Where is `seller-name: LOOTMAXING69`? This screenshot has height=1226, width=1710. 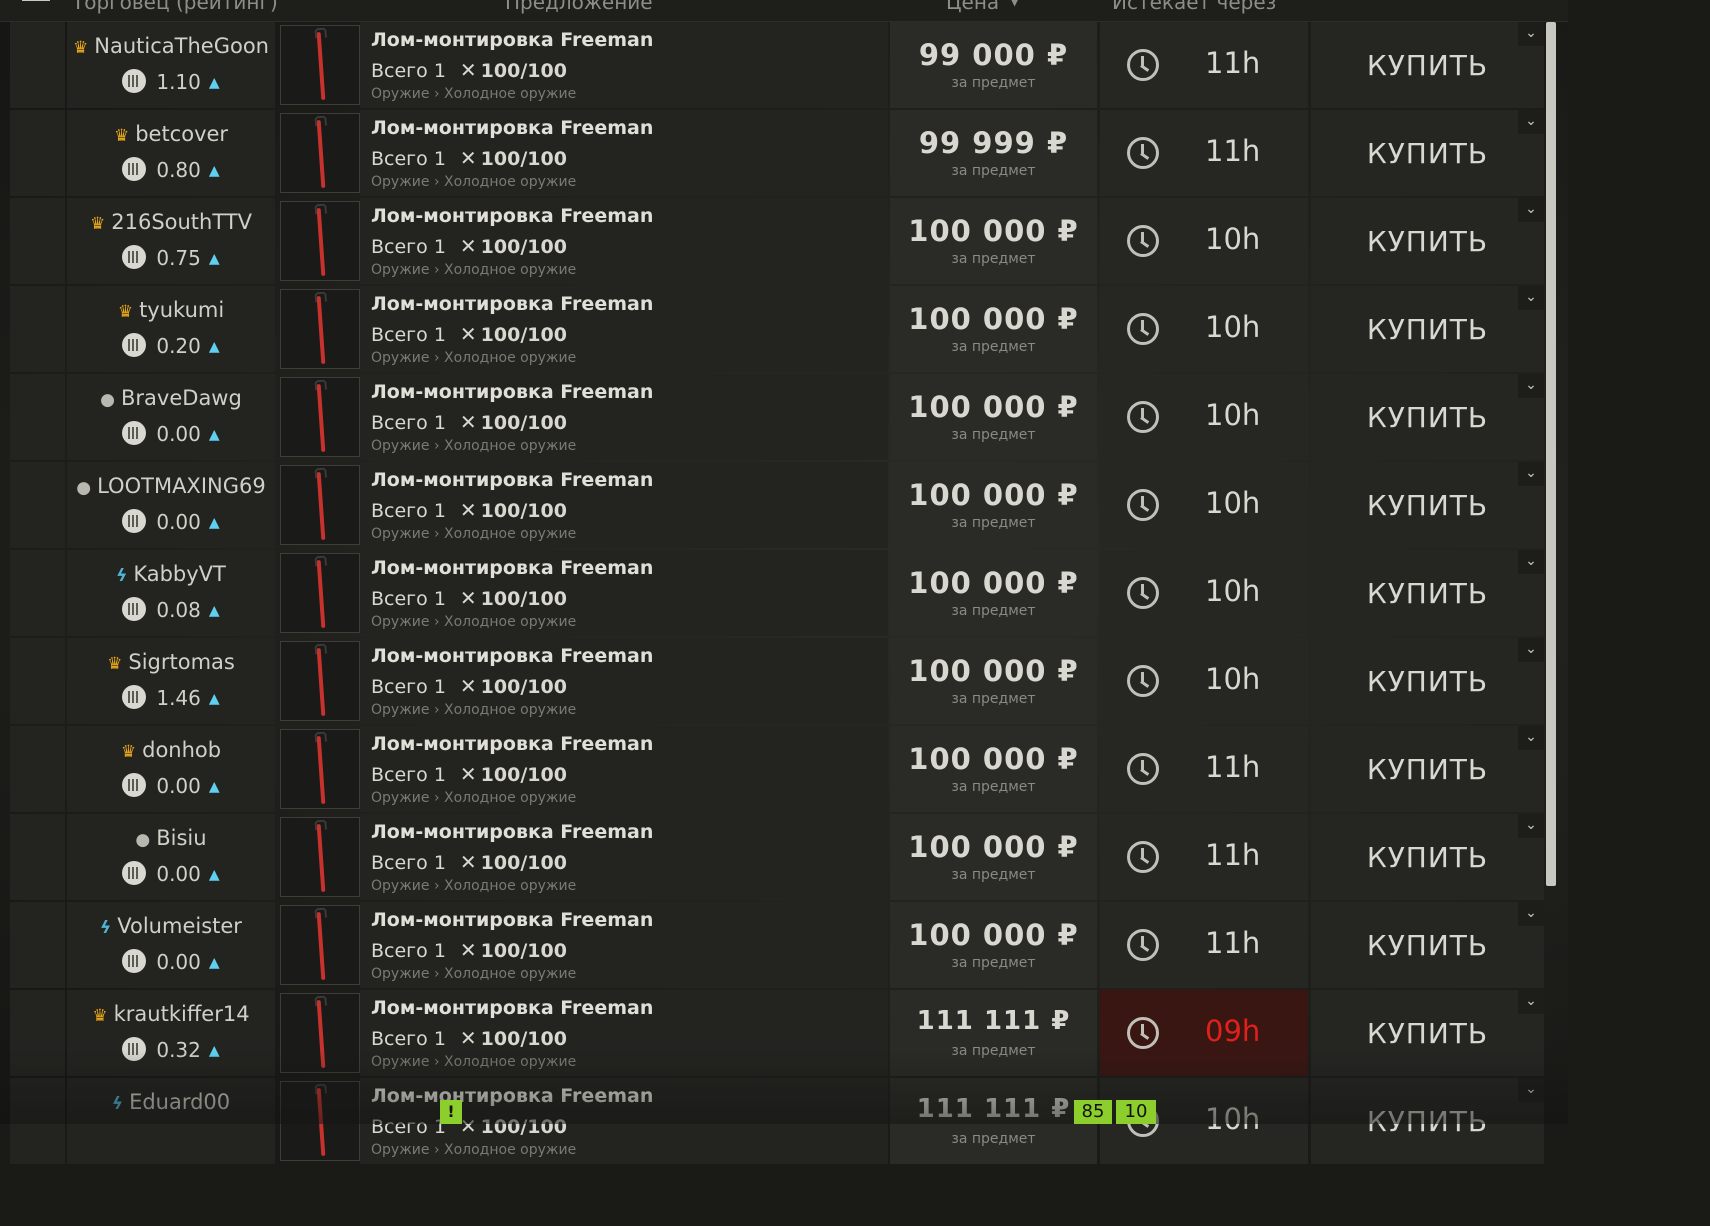
seller-name: LOOTMAXING69 is located at coordinates (181, 486).